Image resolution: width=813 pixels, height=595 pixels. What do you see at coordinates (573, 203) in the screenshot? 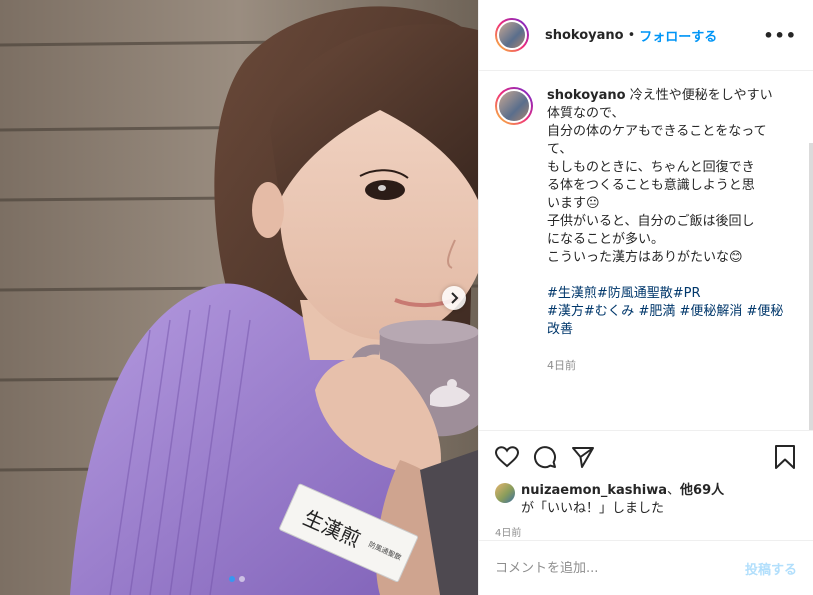
I see `caption-line: います😐` at bounding box center [573, 203].